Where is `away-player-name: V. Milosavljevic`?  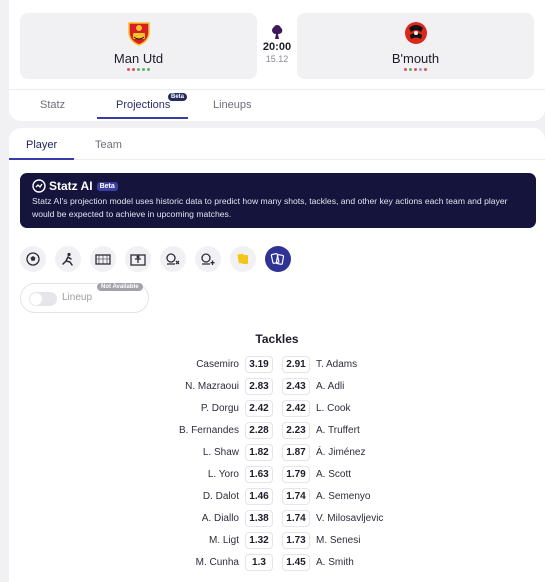
away-player-name: V. Milosavljevic is located at coordinates (349, 518).